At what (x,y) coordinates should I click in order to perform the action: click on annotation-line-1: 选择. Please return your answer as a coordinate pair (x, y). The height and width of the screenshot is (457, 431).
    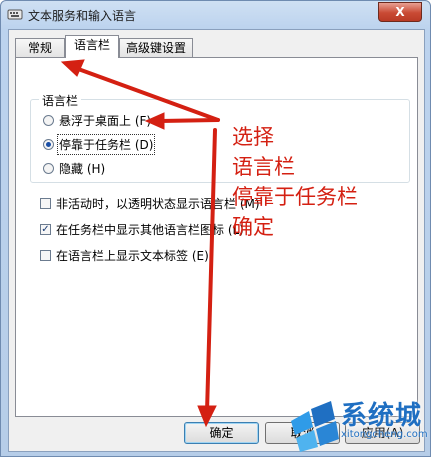
    Looking at the image, I should click on (253, 137).